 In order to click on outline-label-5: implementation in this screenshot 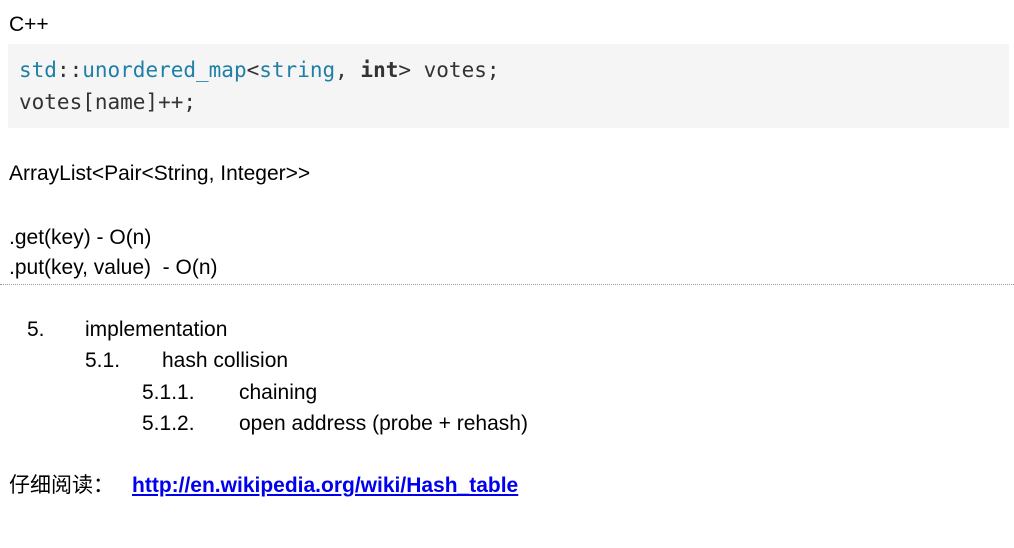, I will do `click(156, 329)`.